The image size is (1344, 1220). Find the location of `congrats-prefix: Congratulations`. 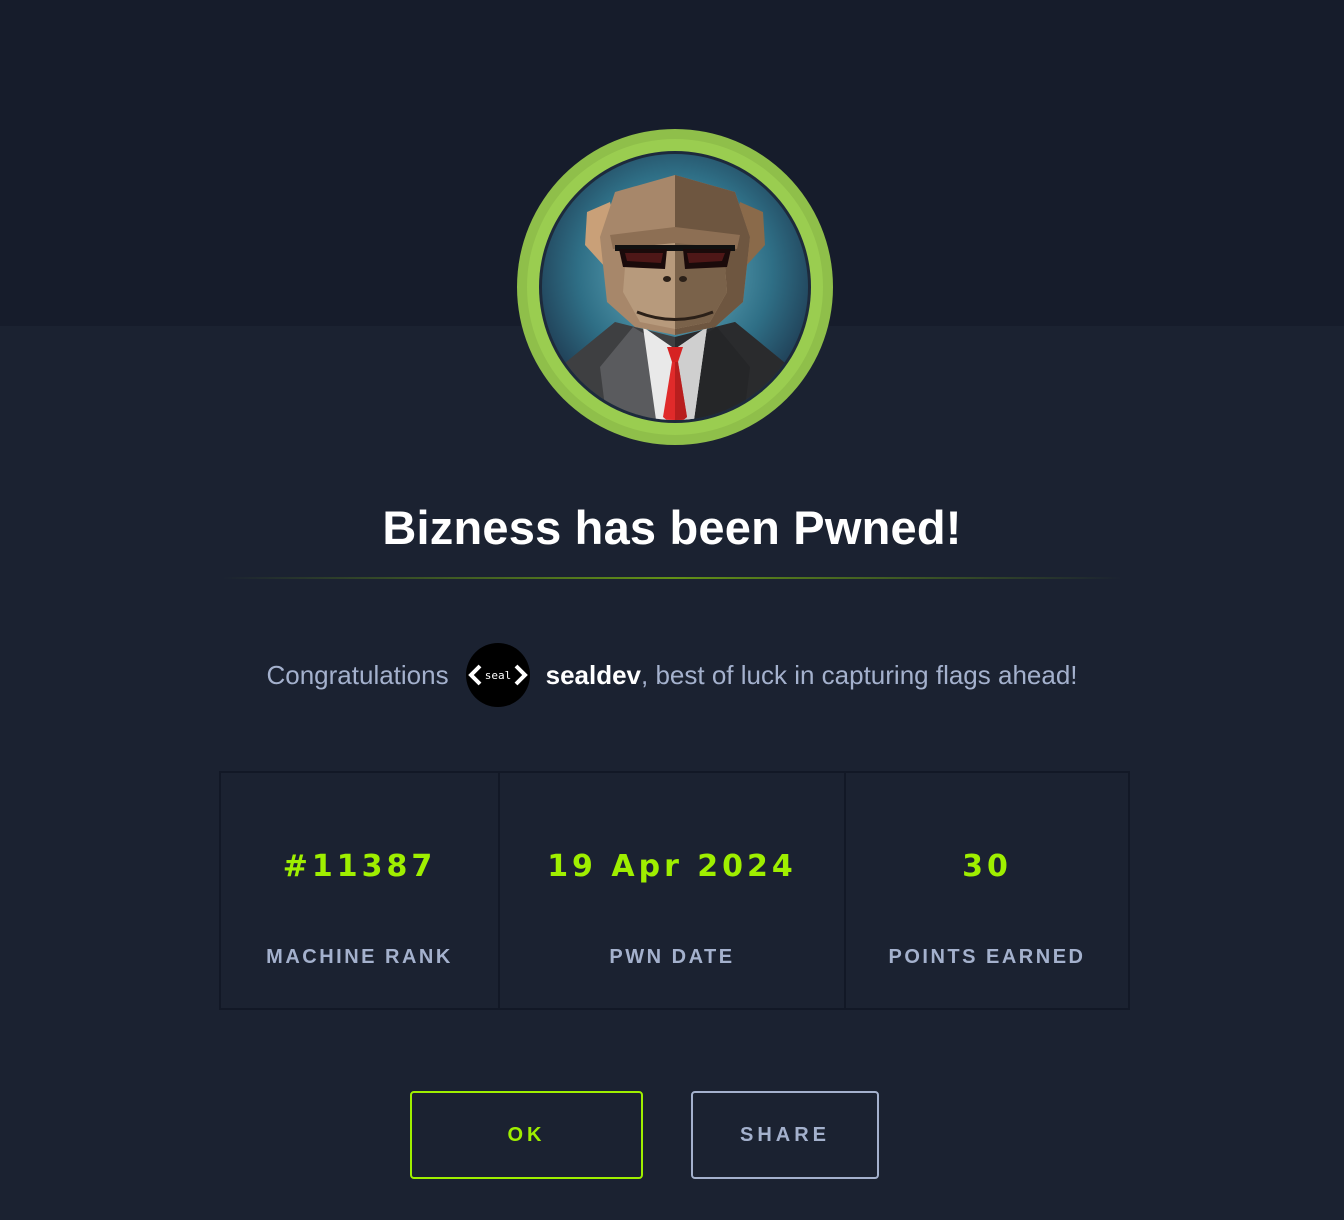

congrats-prefix: Congratulations is located at coordinates (357, 674).